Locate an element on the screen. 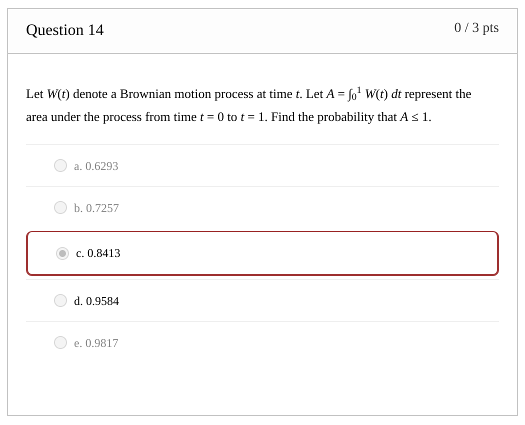  answer-option: b. 0.7257 is located at coordinates (262, 207).